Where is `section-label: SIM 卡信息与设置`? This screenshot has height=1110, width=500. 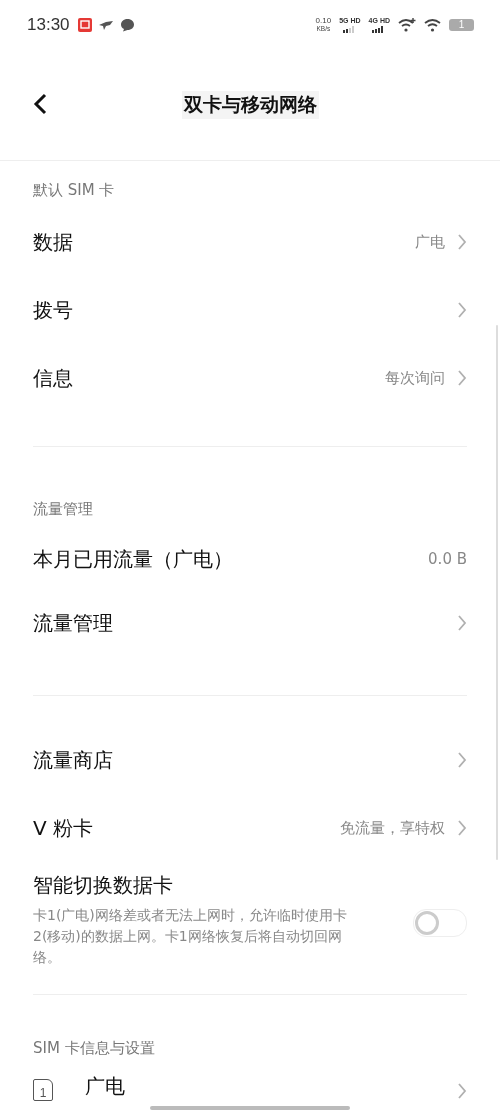 section-label: SIM 卡信息与设置 is located at coordinates (94, 1048).